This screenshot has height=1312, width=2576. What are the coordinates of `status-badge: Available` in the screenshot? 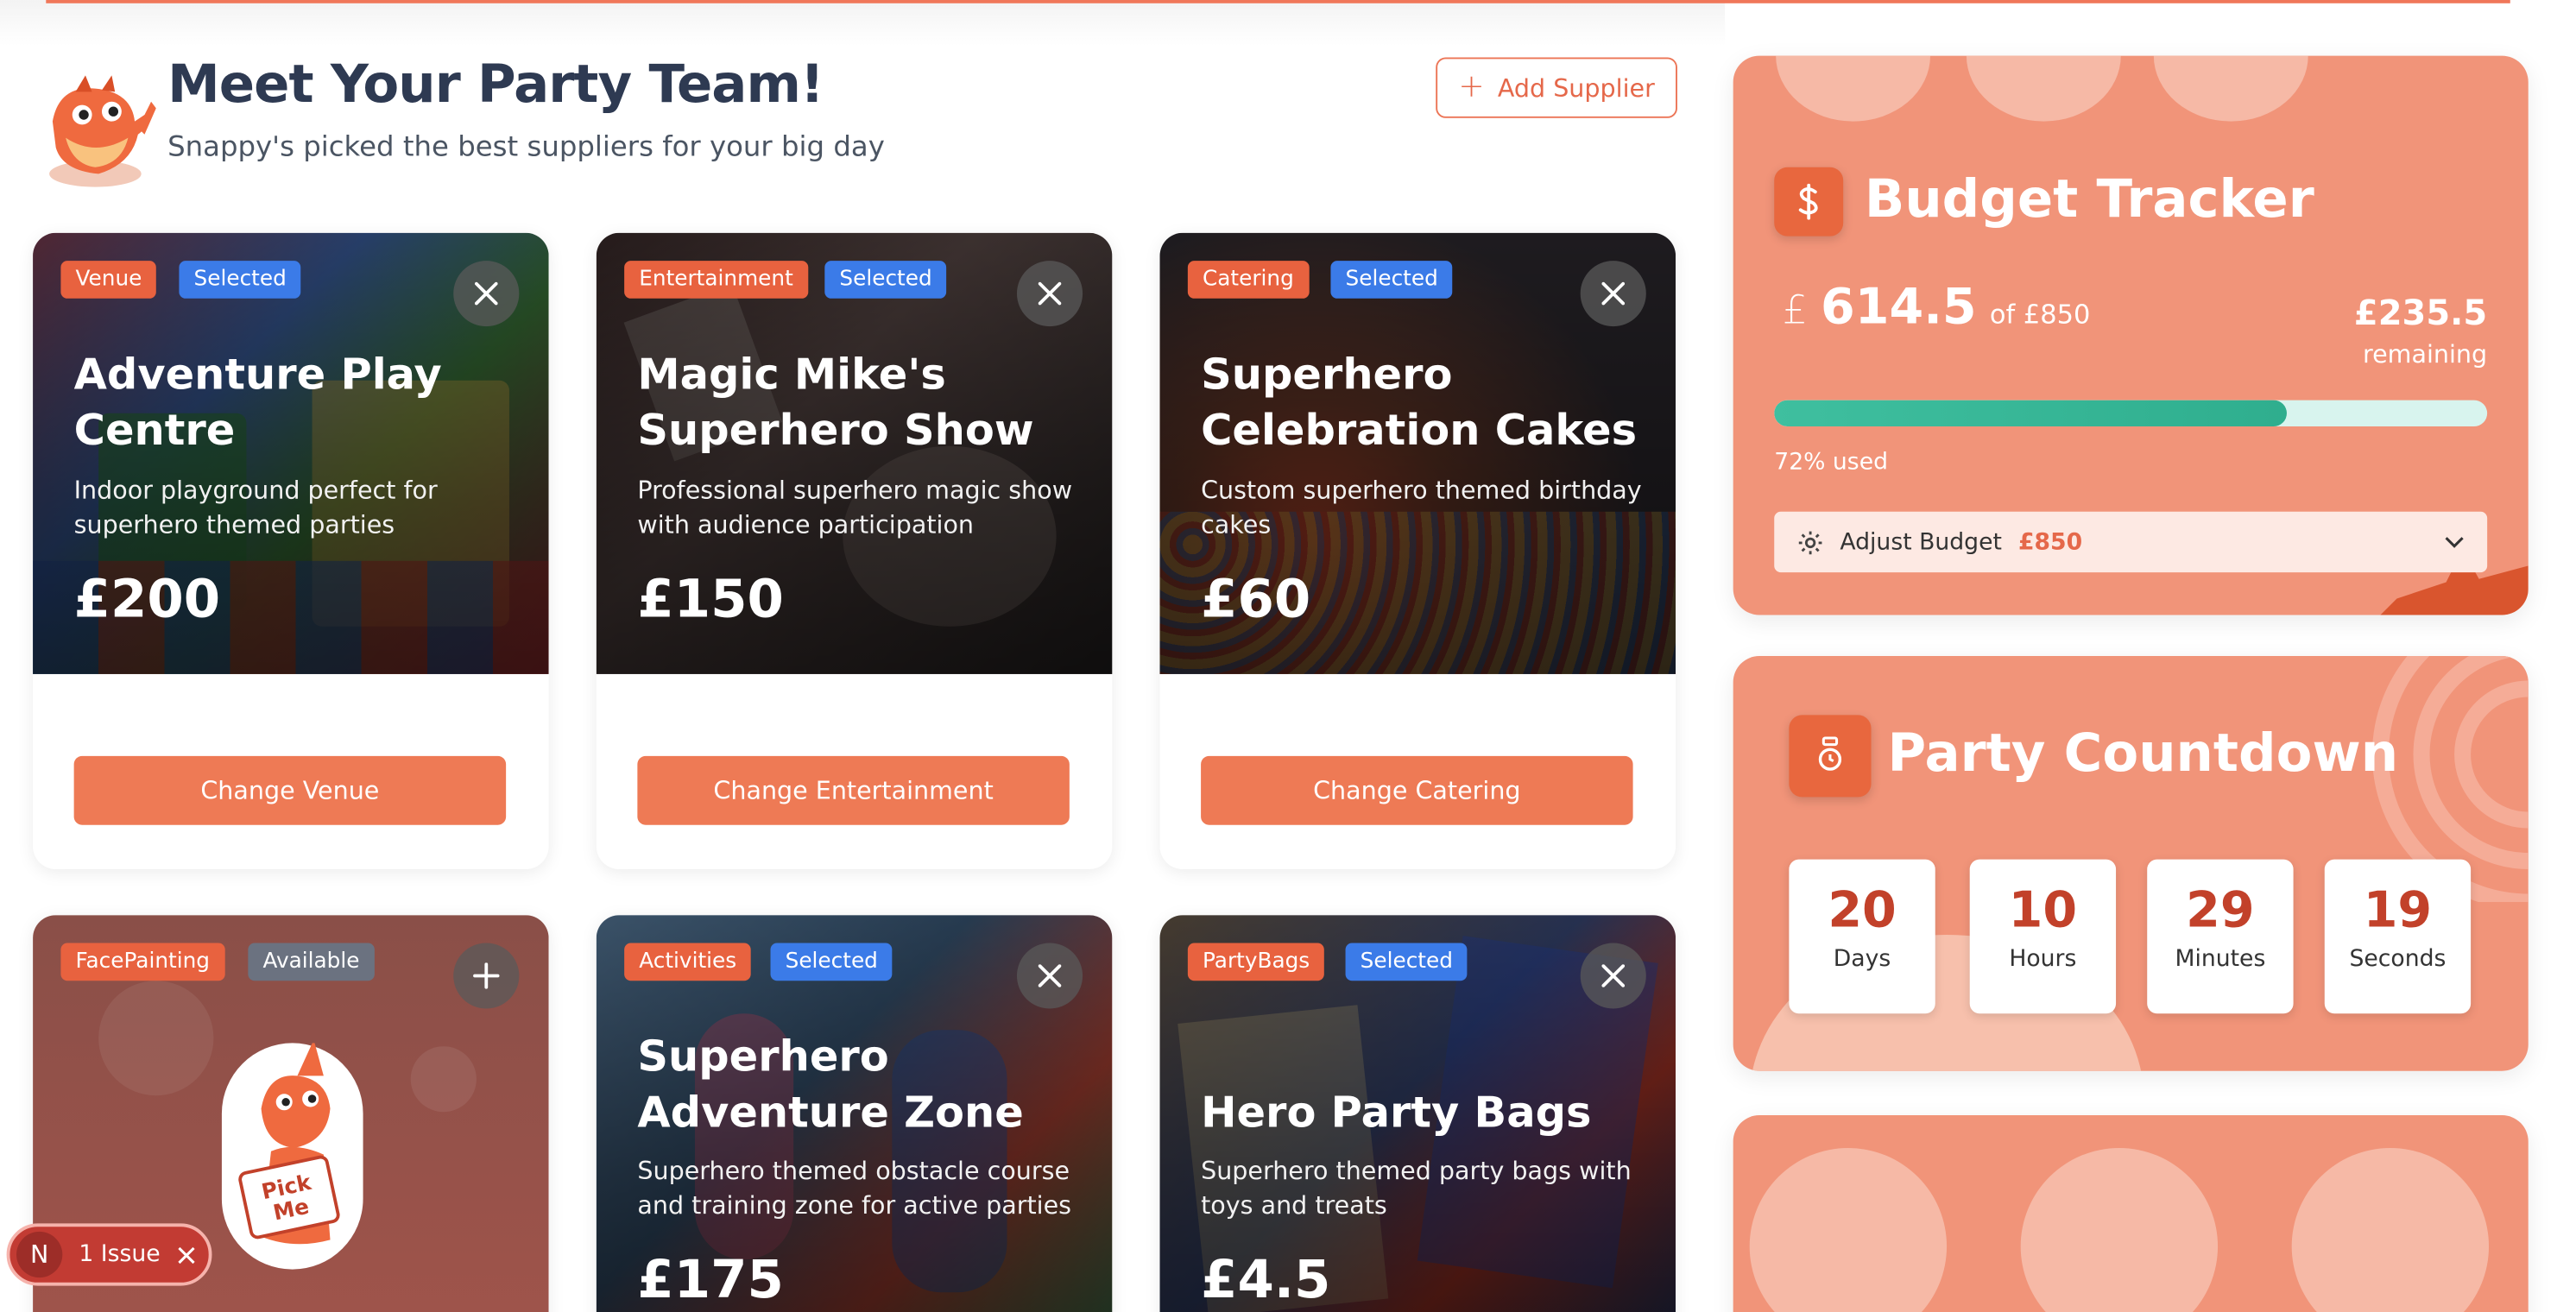 It's located at (311, 962).